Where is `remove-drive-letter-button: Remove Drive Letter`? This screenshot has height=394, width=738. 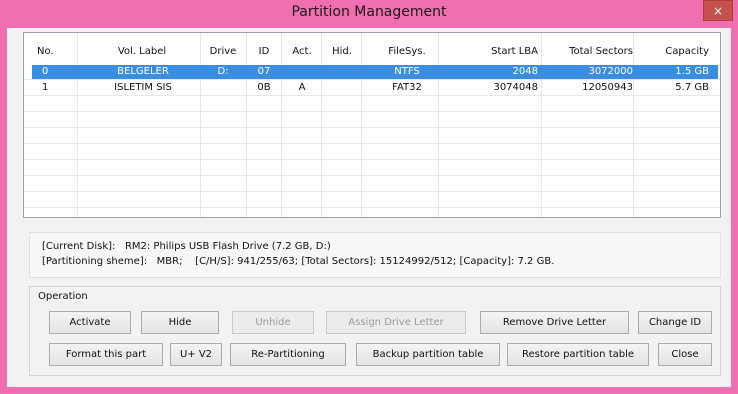
remove-drive-letter-button: Remove Drive Letter is located at coordinates (554, 322).